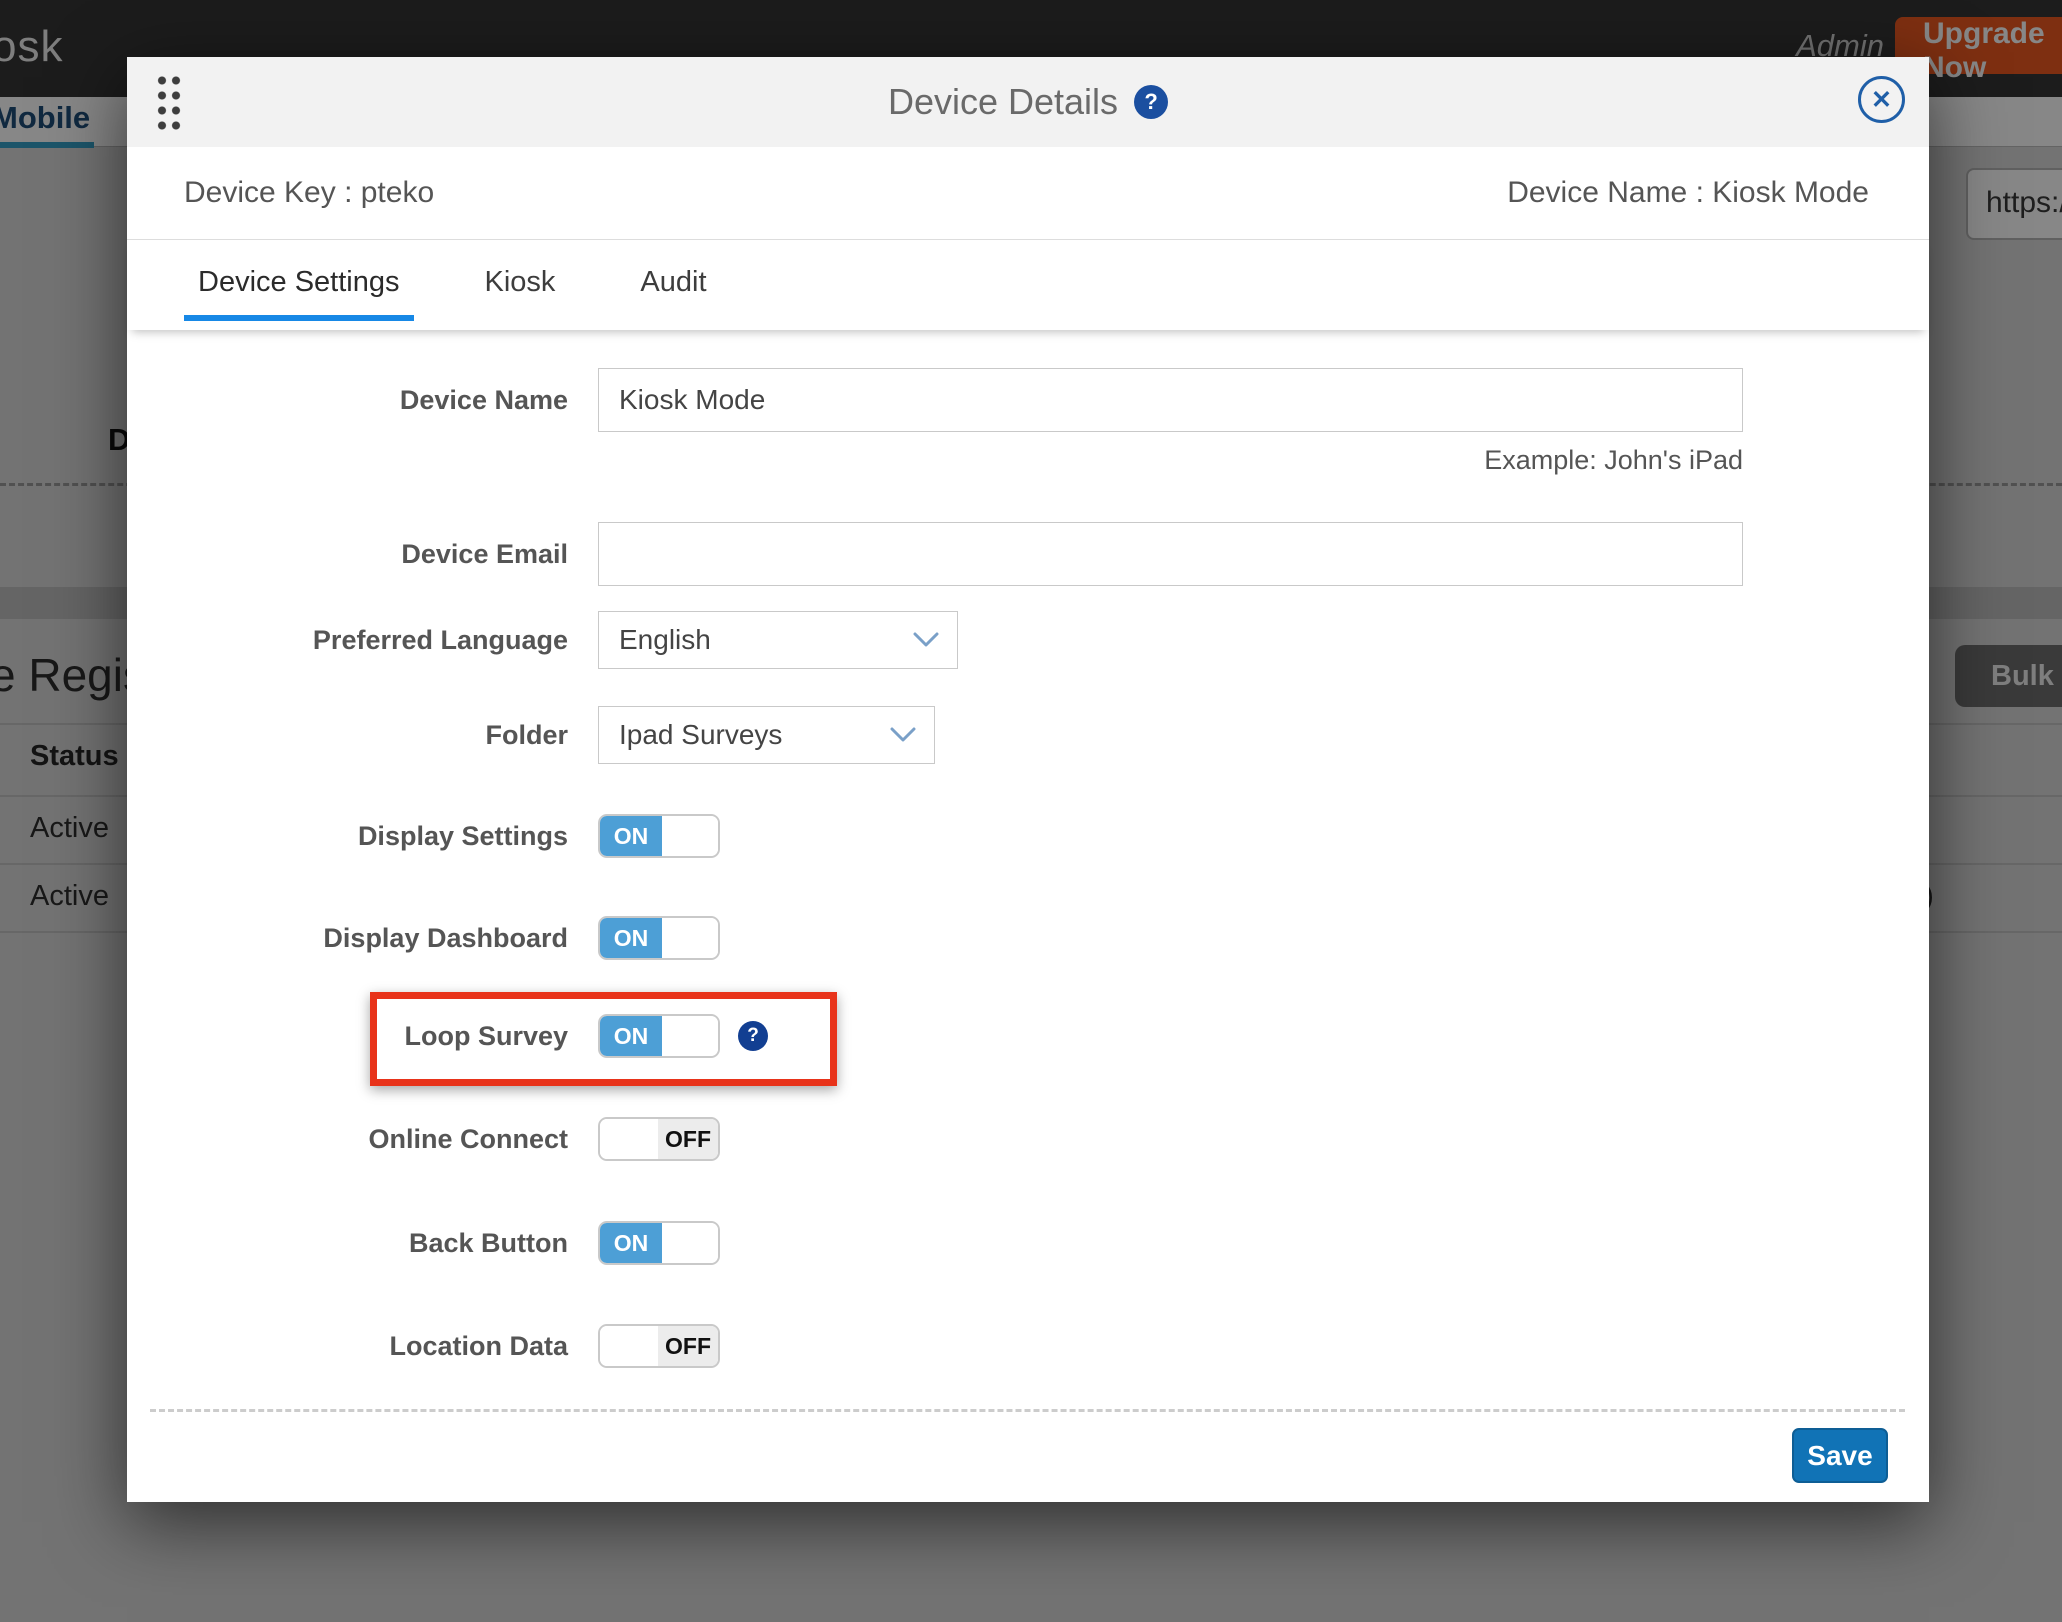  What do you see at coordinates (1840, 1455) in the screenshot?
I see `save-button: Save` at bounding box center [1840, 1455].